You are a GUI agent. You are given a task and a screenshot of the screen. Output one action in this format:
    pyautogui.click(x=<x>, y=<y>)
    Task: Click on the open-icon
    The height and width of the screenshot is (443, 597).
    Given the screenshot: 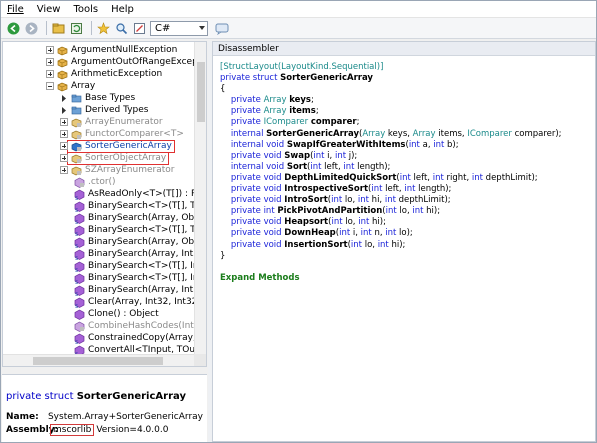 What is the action you would take?
    pyautogui.click(x=58, y=28)
    